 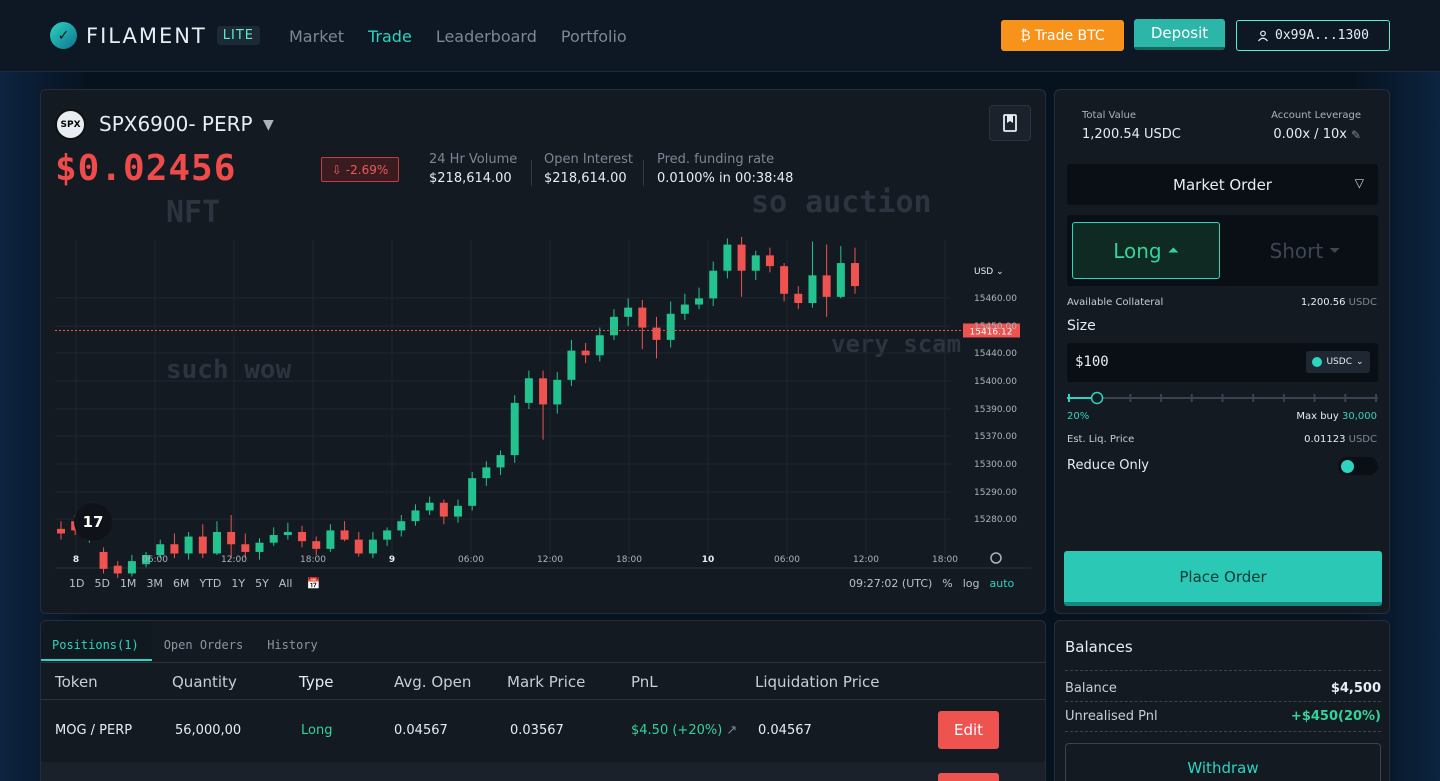 I want to click on reduce-only-toggle, so click(x=1358, y=466).